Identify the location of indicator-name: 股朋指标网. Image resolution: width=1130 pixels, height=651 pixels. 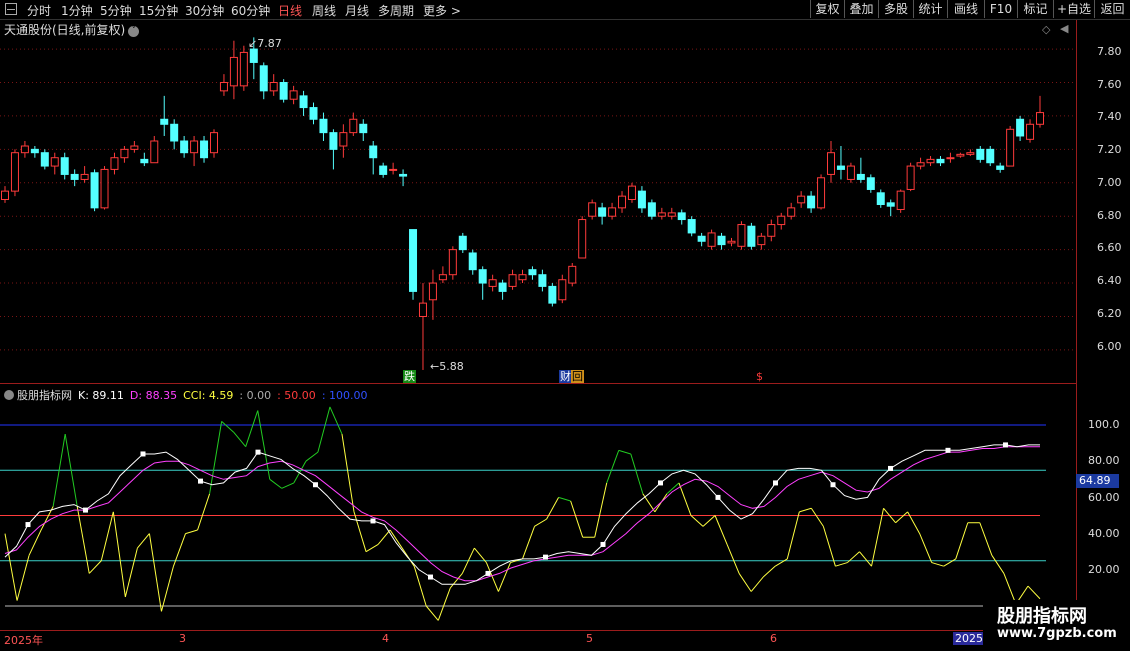
(44, 395).